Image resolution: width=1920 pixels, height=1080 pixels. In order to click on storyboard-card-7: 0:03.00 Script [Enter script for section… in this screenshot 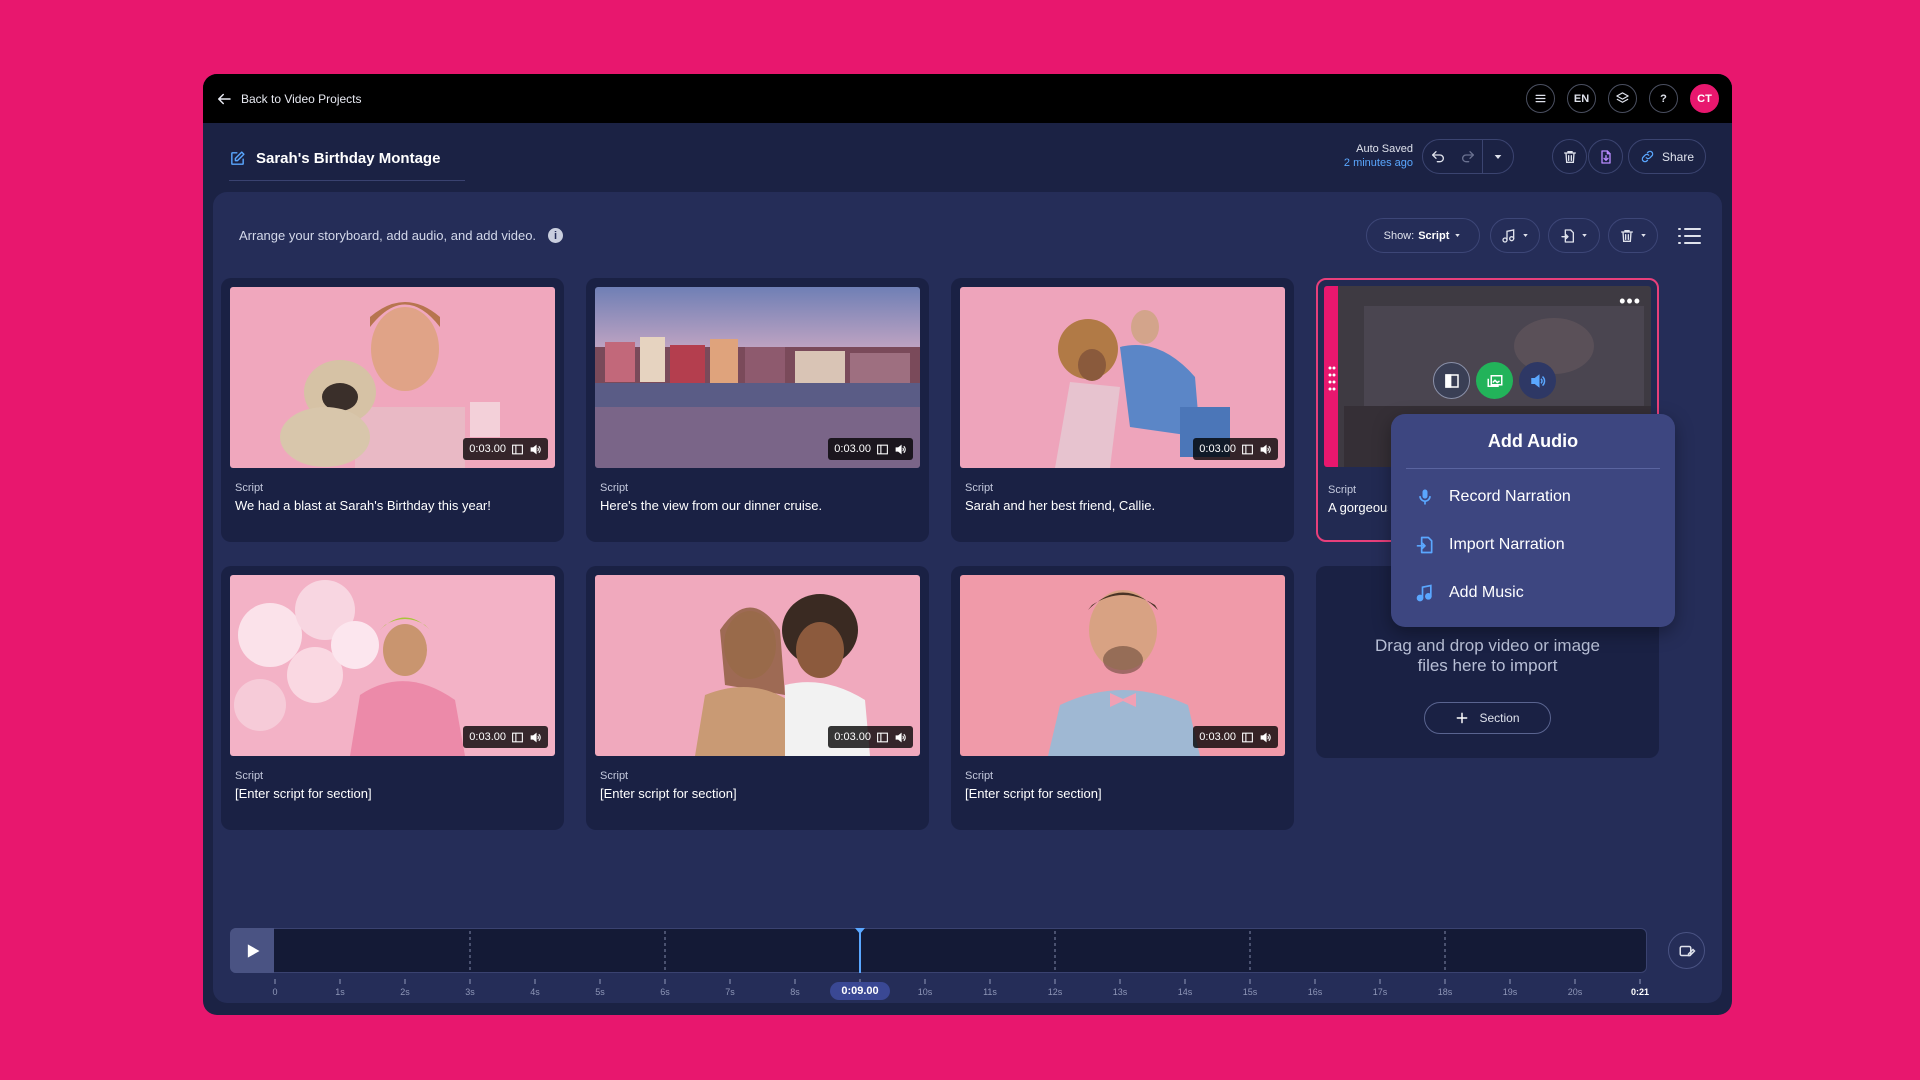, I will do `click(1122, 698)`.